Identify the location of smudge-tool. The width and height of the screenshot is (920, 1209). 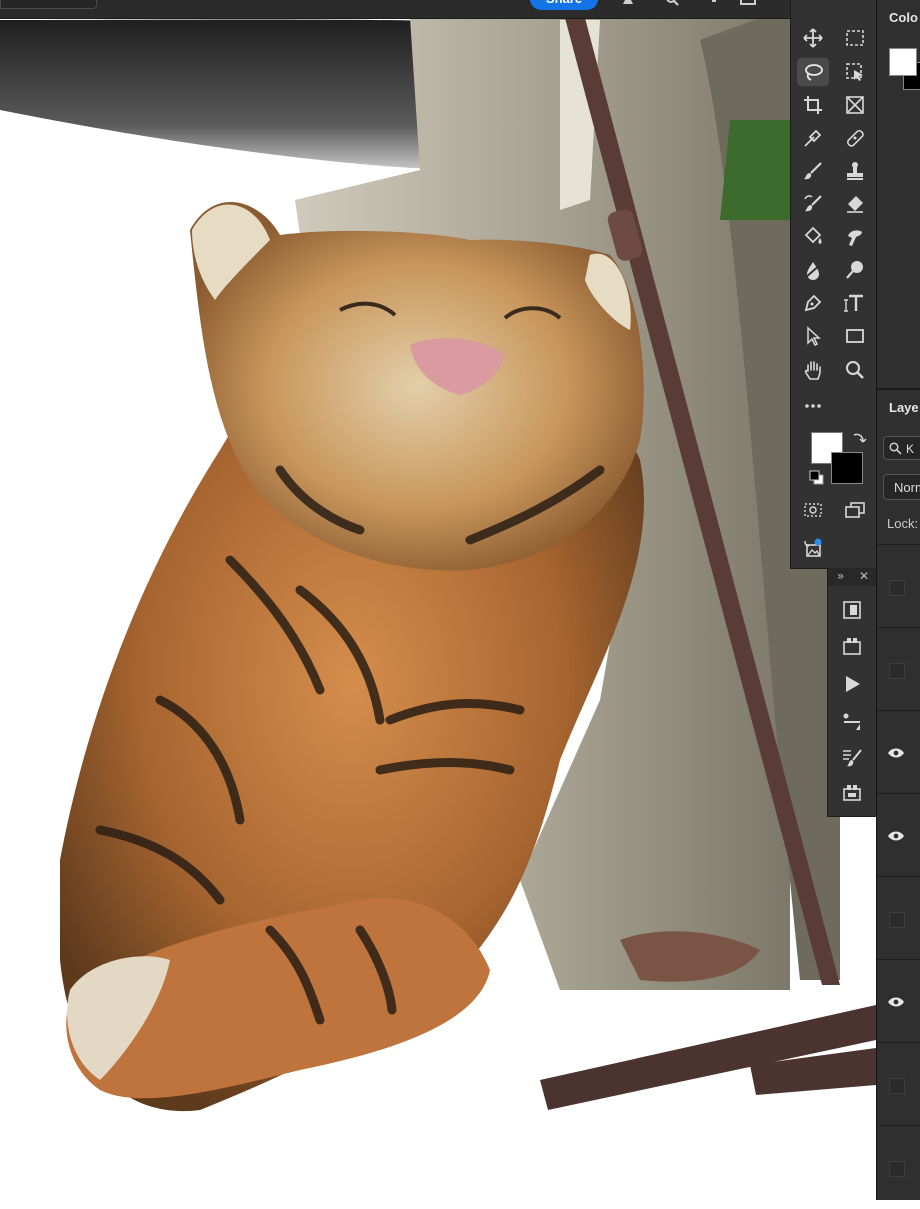
(855, 237).